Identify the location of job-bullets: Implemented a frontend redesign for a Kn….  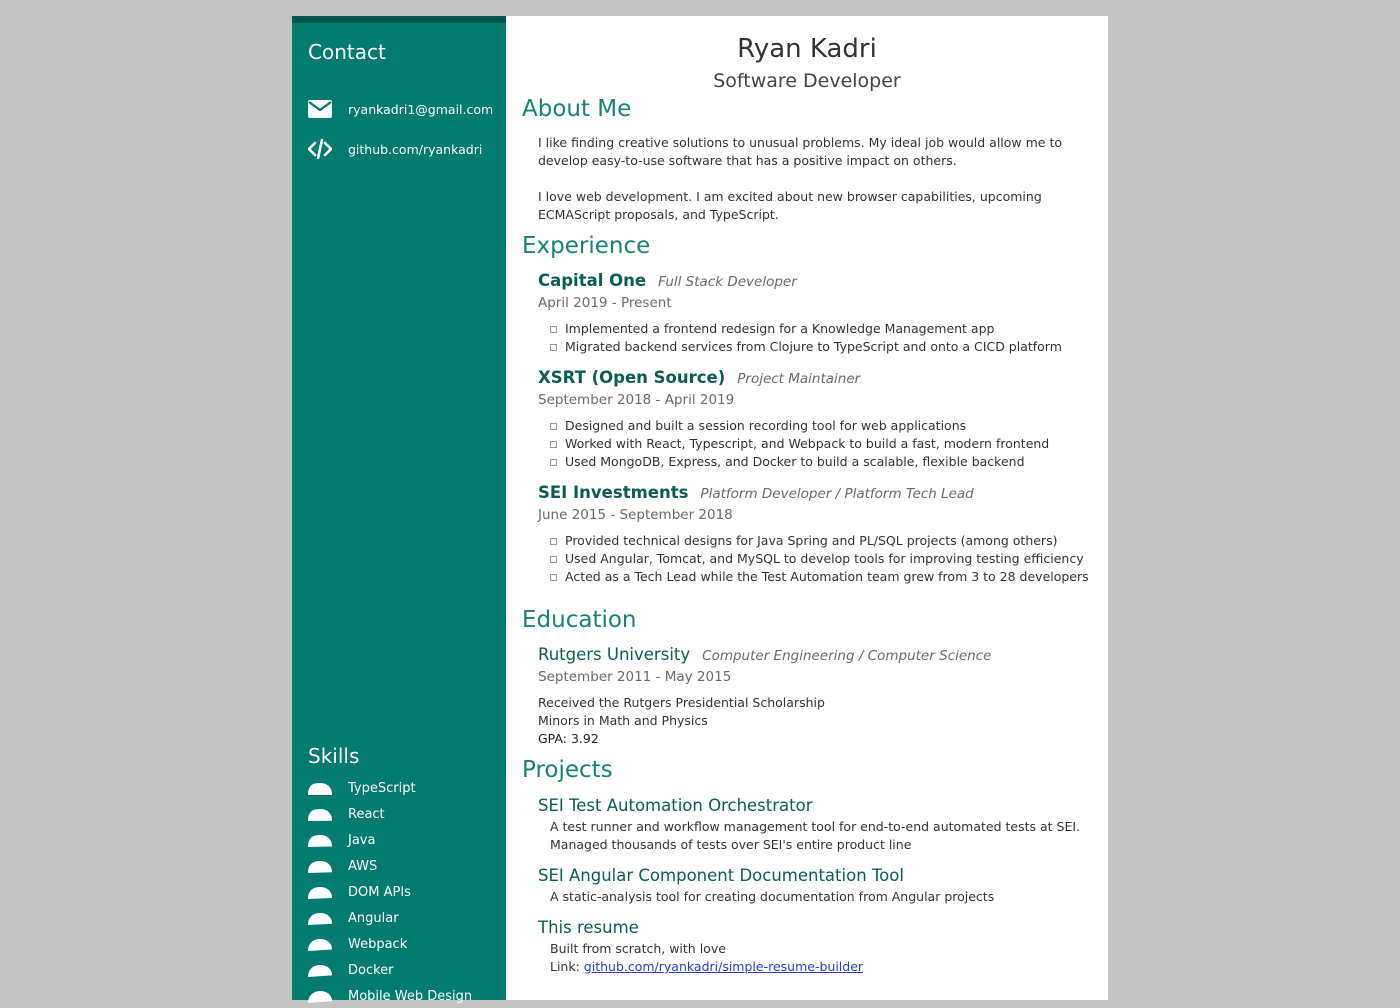
(806, 338).